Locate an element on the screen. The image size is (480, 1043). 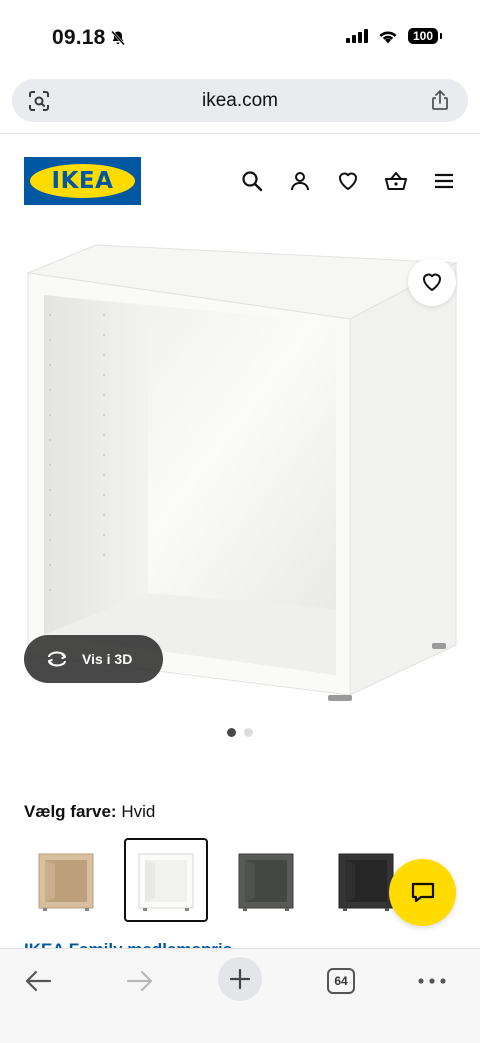
colour-label-key: Vælg farve: is located at coordinates (70, 811).